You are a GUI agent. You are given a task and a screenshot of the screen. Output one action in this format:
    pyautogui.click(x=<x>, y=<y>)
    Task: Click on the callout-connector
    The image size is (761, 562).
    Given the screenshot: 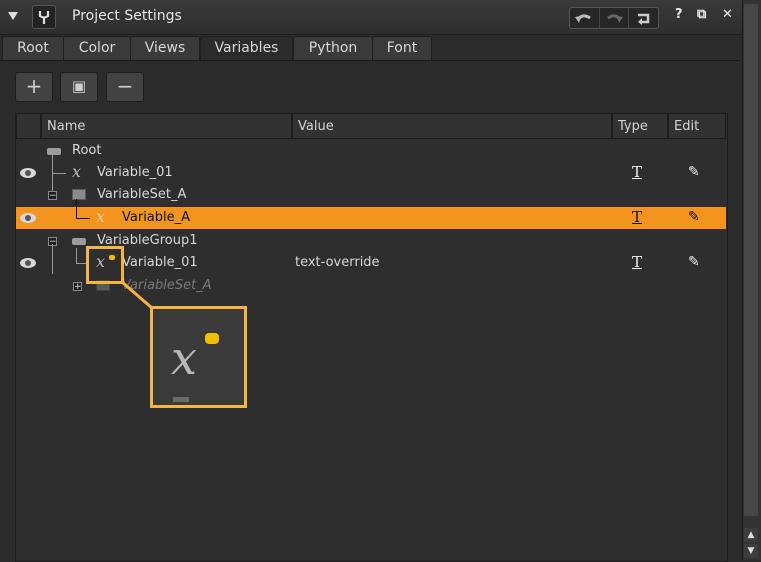 What is the action you would take?
    pyautogui.click(x=137, y=295)
    